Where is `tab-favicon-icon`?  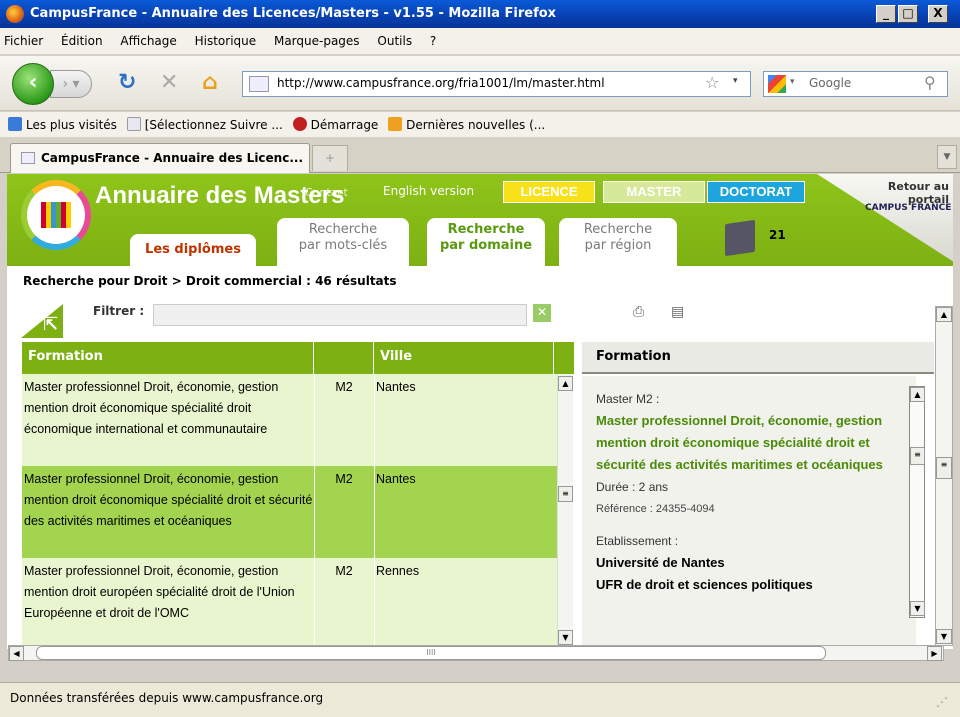 tab-favicon-icon is located at coordinates (28, 158).